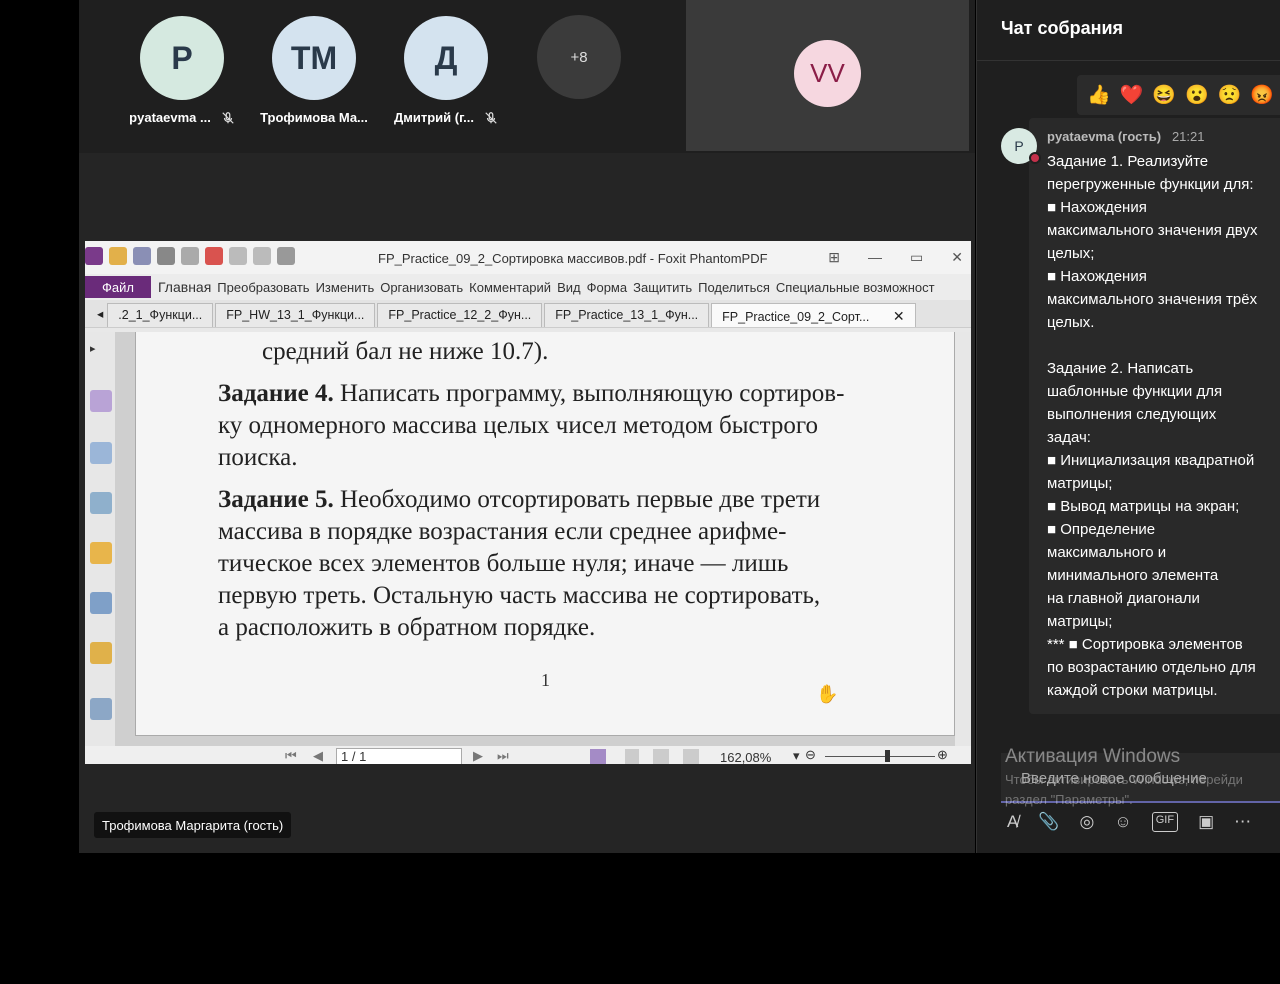 The width and height of the screenshot is (1280, 984). Describe the element at coordinates (101, 709) in the screenshot. I see `form-fields-icon` at that location.